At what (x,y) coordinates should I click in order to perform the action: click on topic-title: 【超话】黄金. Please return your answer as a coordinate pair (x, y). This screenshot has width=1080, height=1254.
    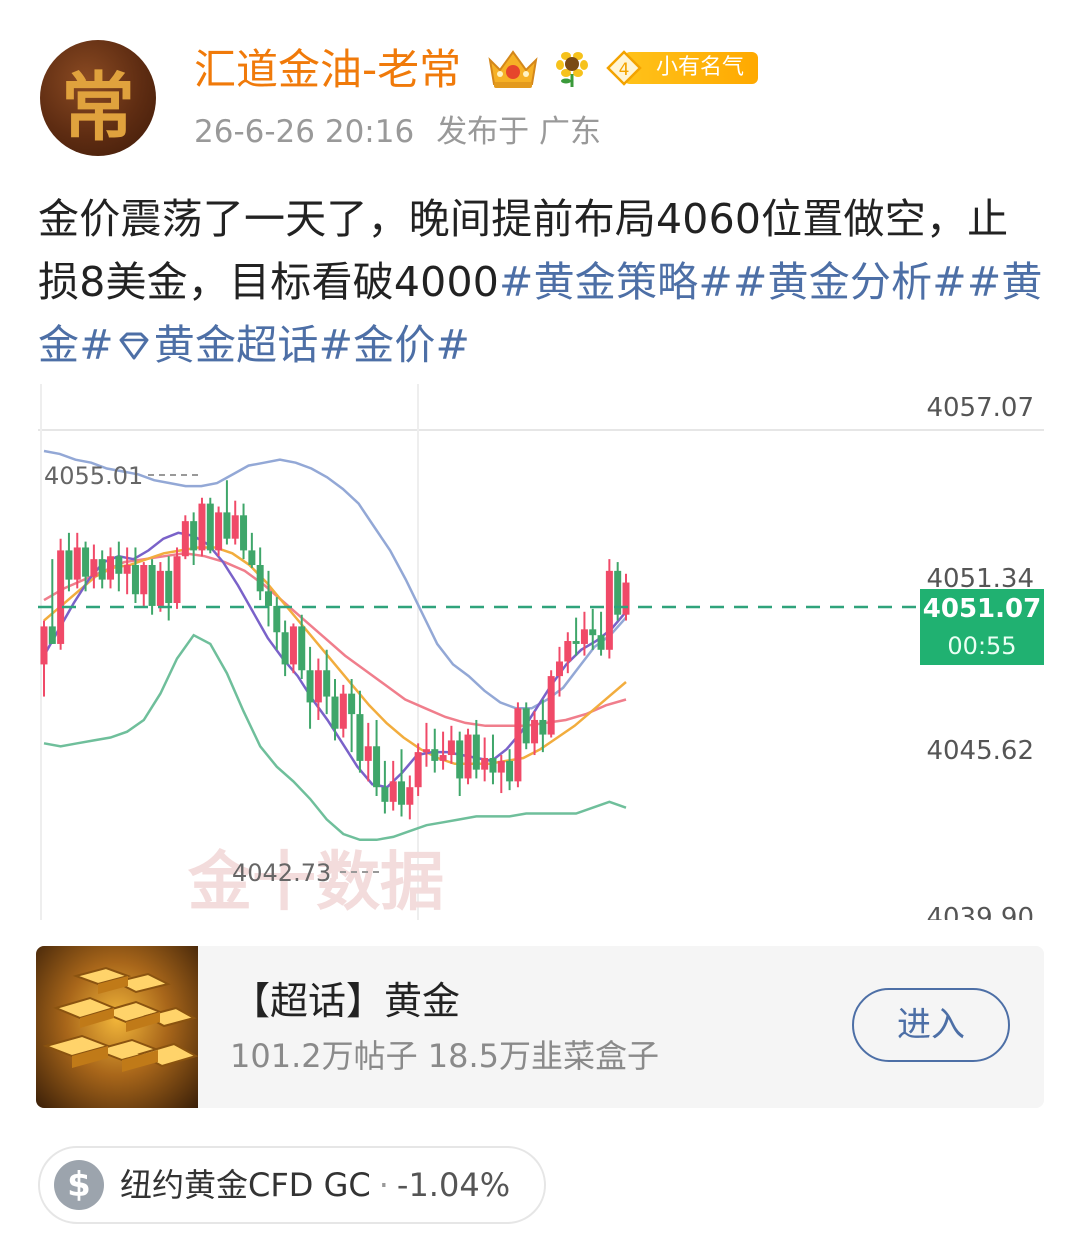
    Looking at the image, I should click on (346, 1001).